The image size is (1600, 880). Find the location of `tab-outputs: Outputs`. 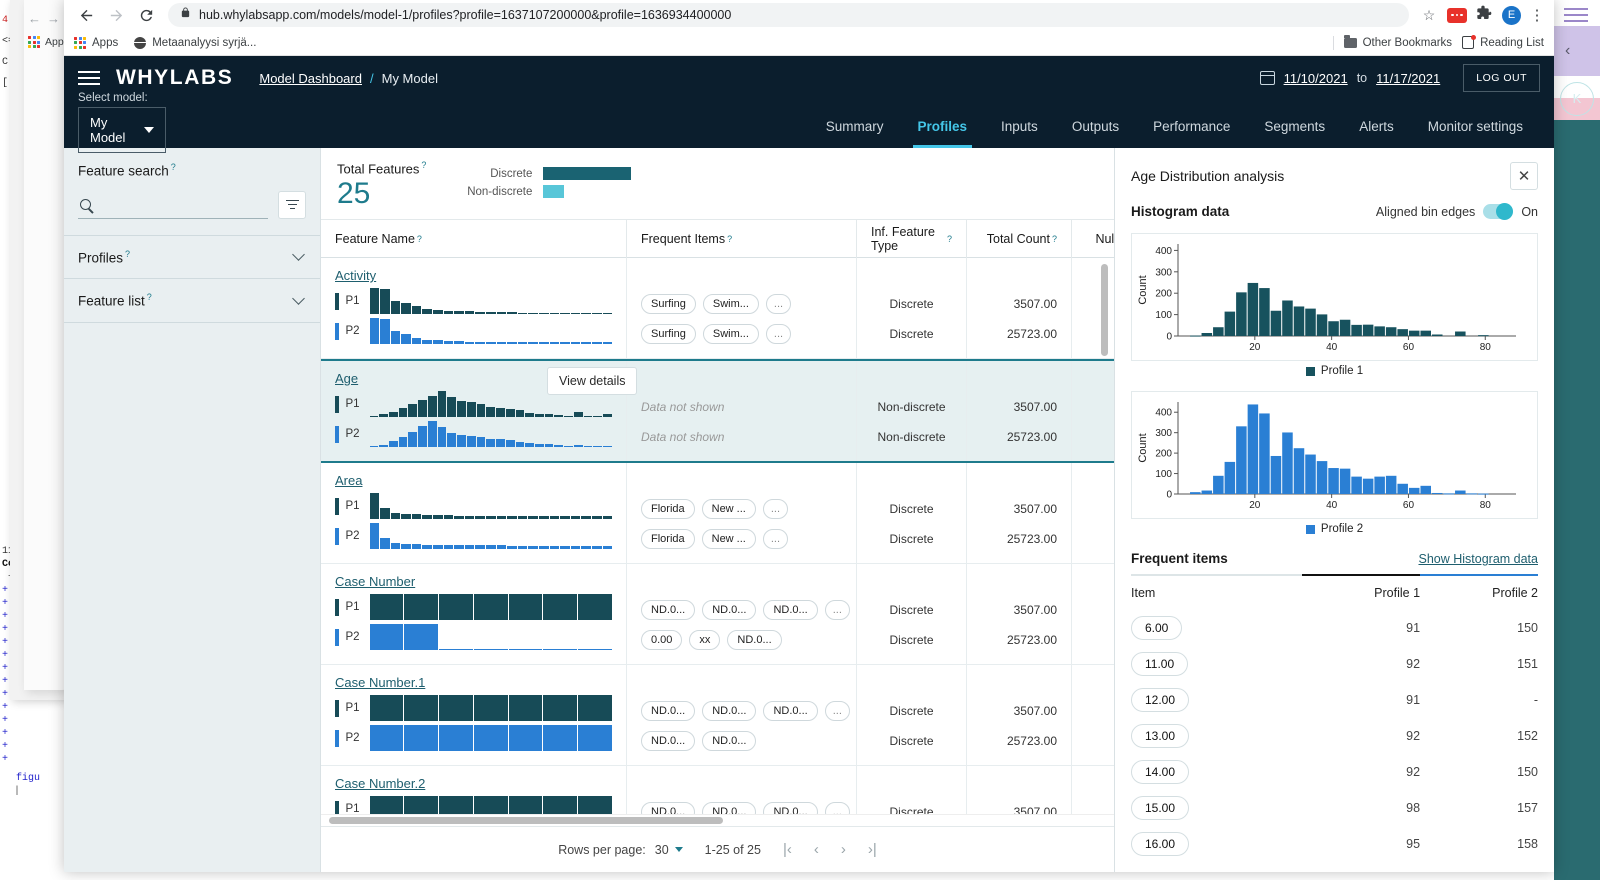

tab-outputs: Outputs is located at coordinates (1095, 126).